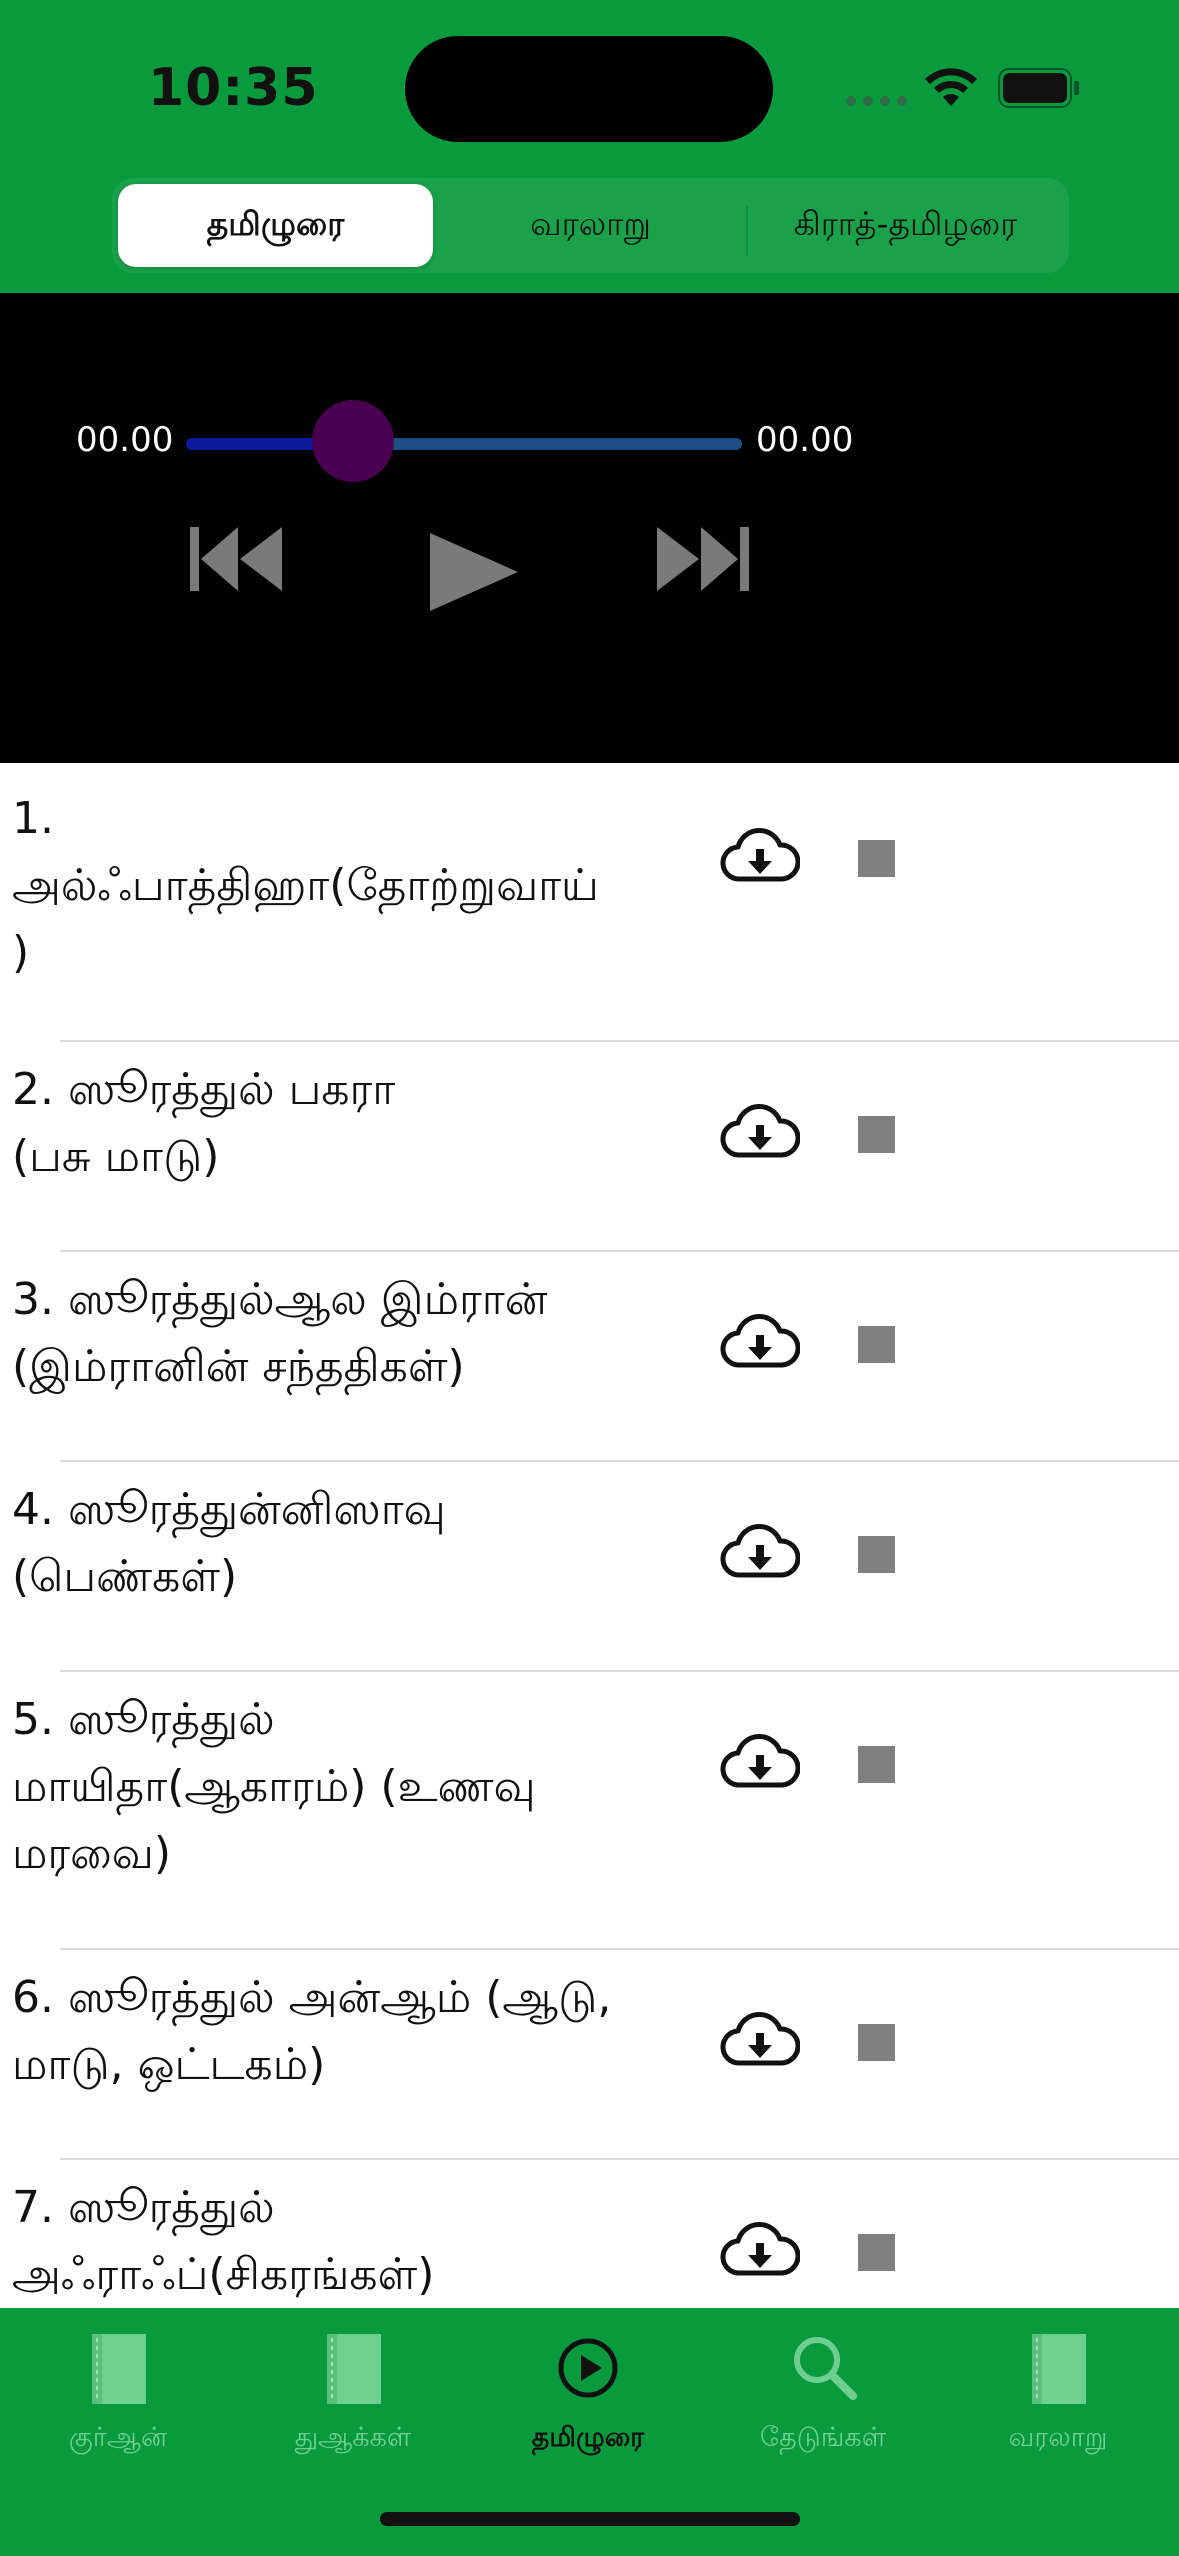 Image resolution: width=1179 pixels, height=2556 pixels. Describe the element at coordinates (236, 559) in the screenshot. I see `previous-track-icon` at that location.